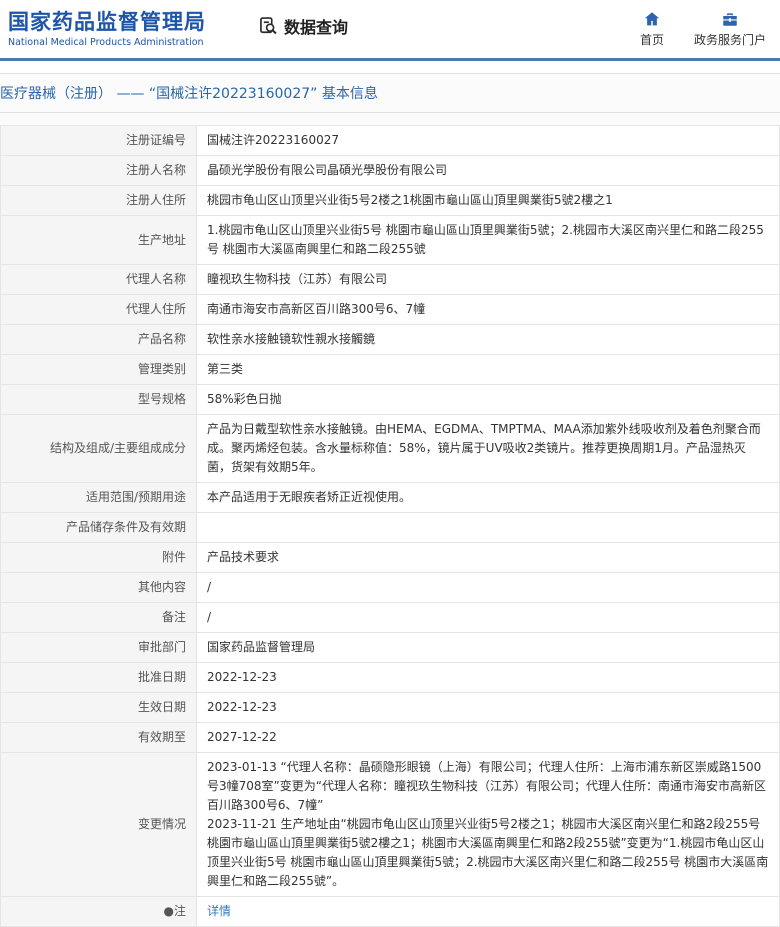 The image size is (780, 927). I want to click on row-label: 其他内容, so click(98, 587).